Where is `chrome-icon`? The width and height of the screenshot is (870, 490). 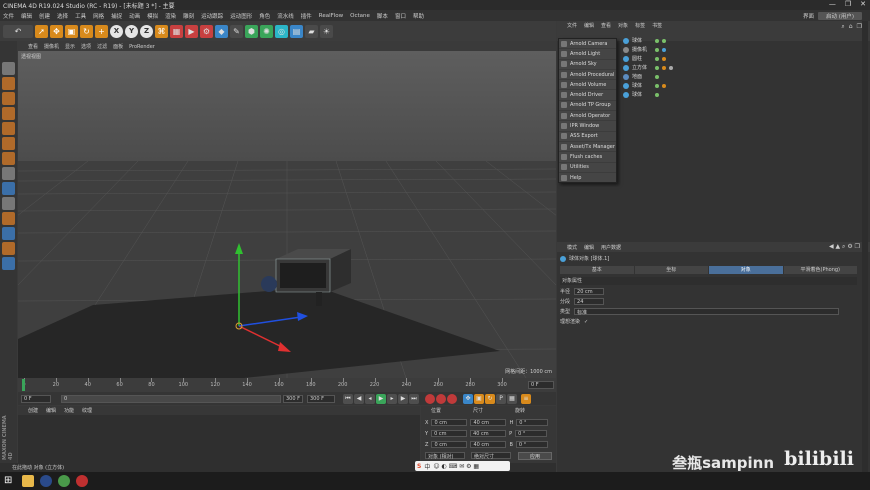
chrome-icon is located at coordinates (64, 481).